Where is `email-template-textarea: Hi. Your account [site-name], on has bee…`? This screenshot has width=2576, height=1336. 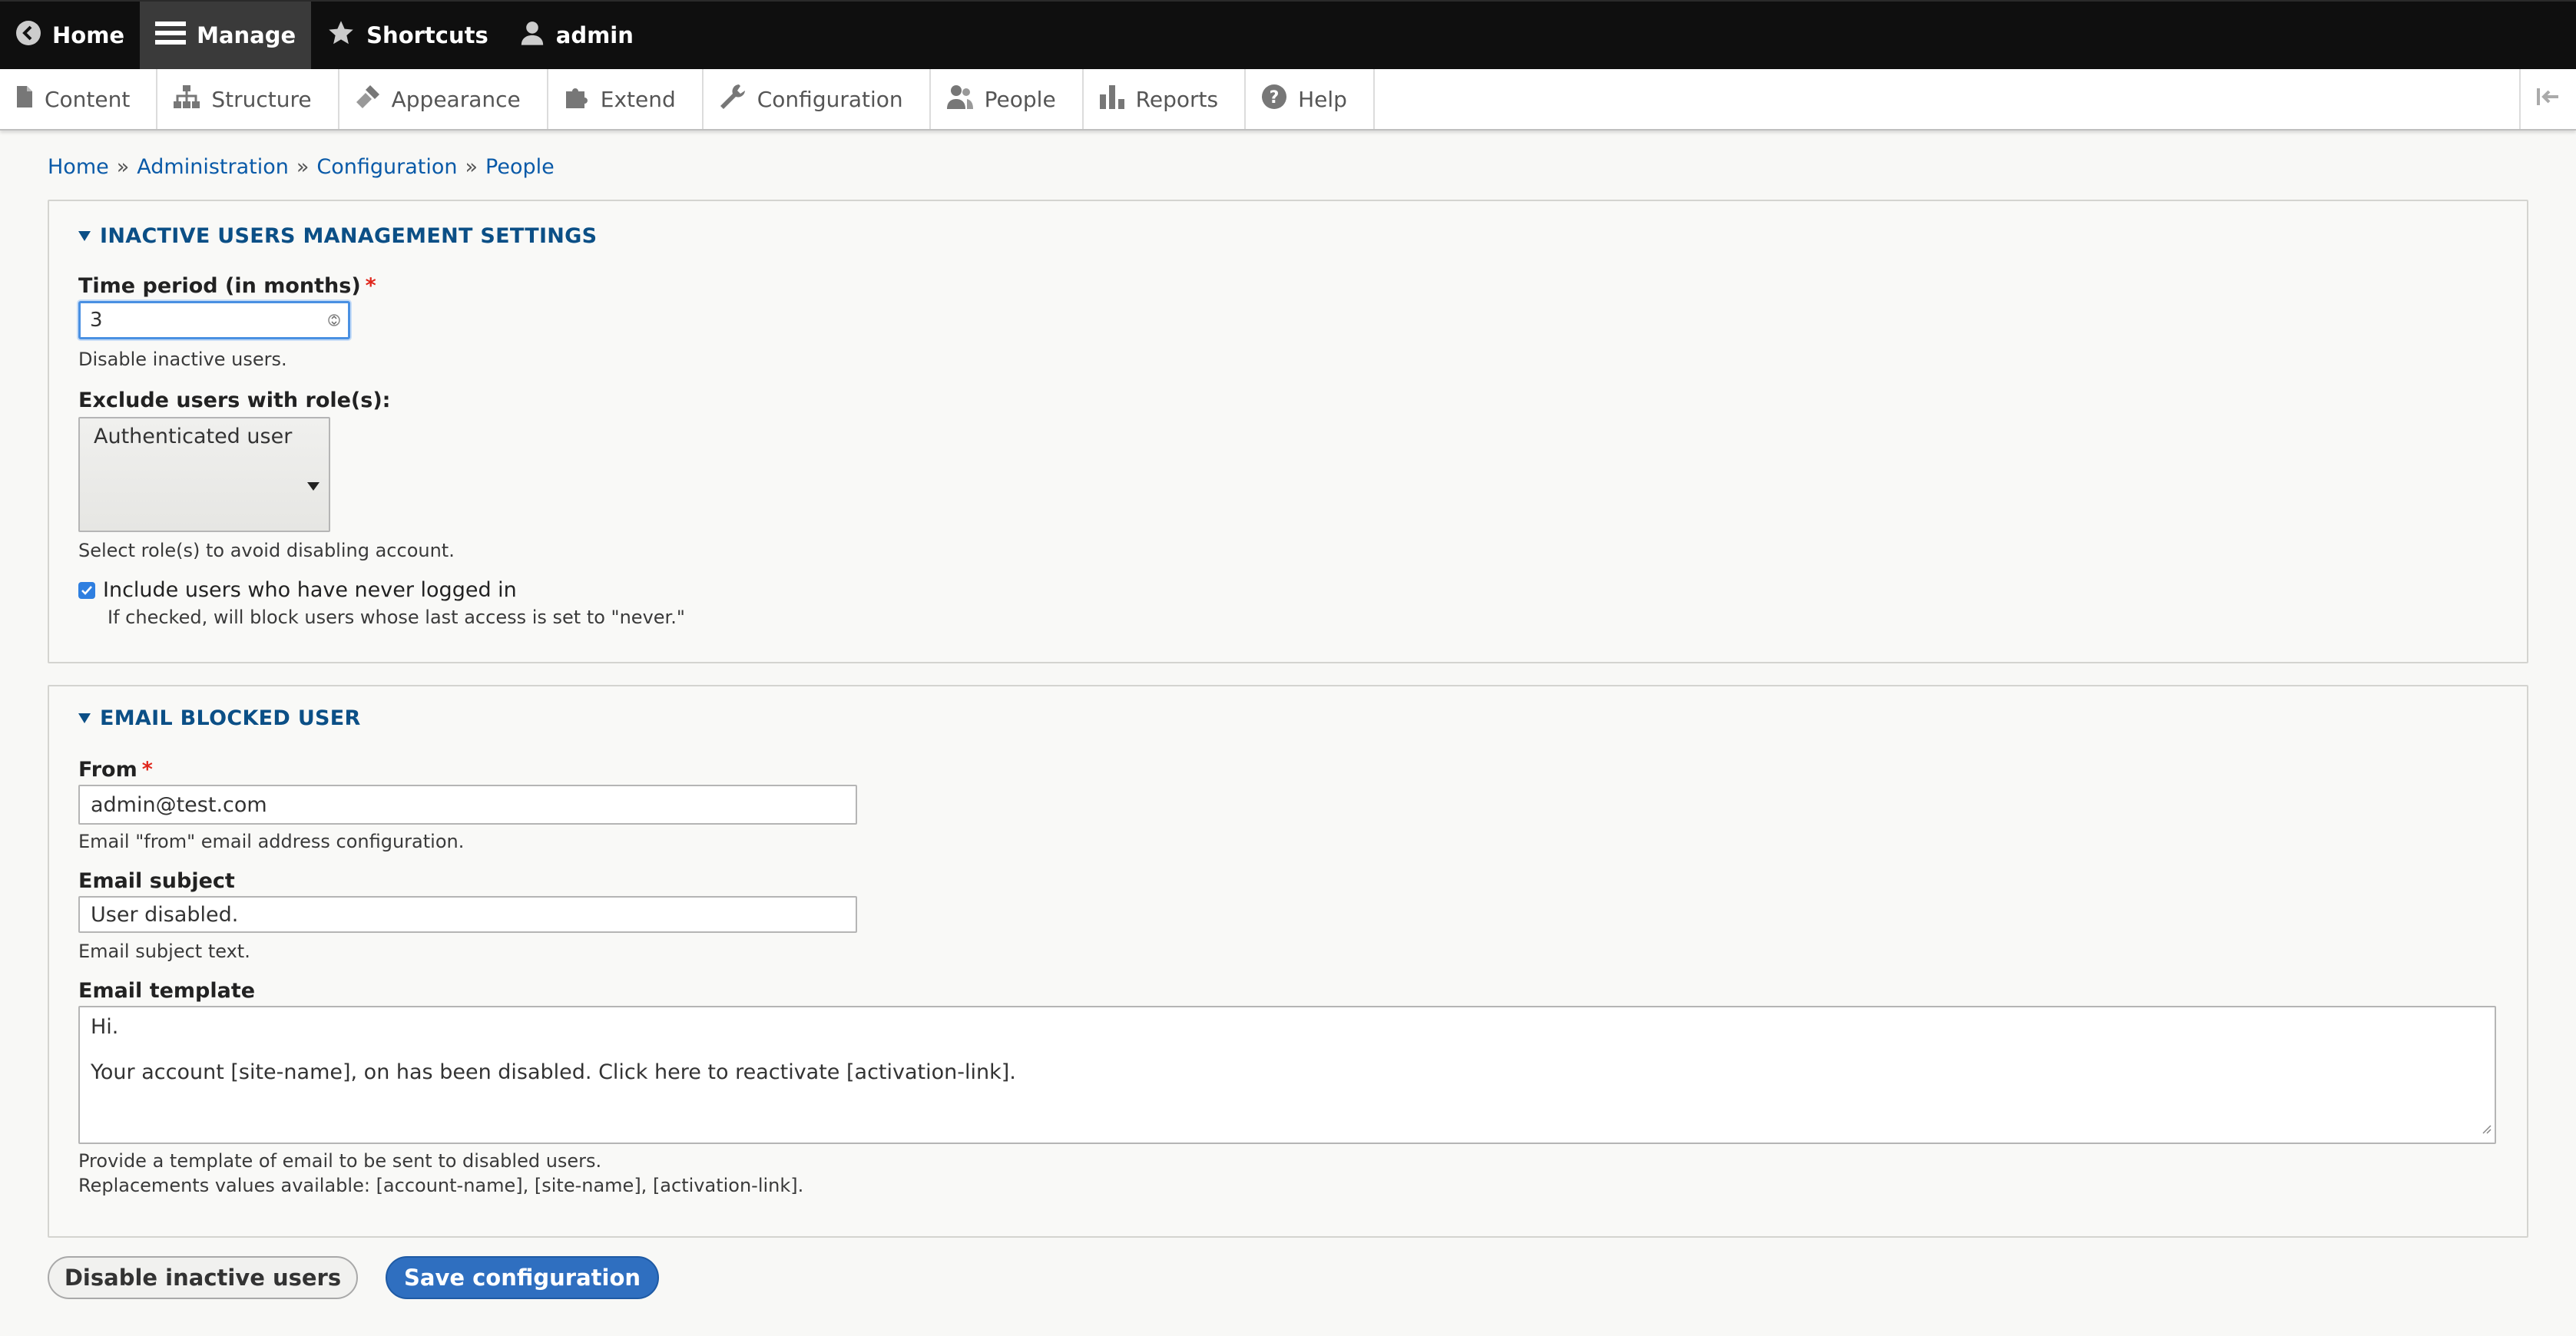
email-template-textarea: Hi. Your account [site-name], on has bee… is located at coordinates (1287, 1075).